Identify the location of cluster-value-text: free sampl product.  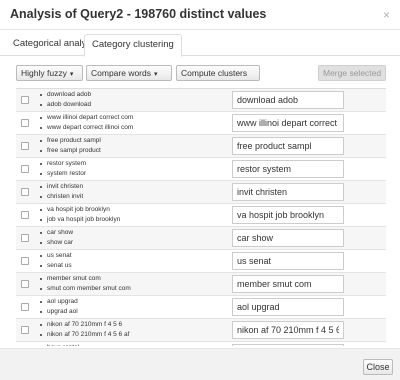
(74, 150).